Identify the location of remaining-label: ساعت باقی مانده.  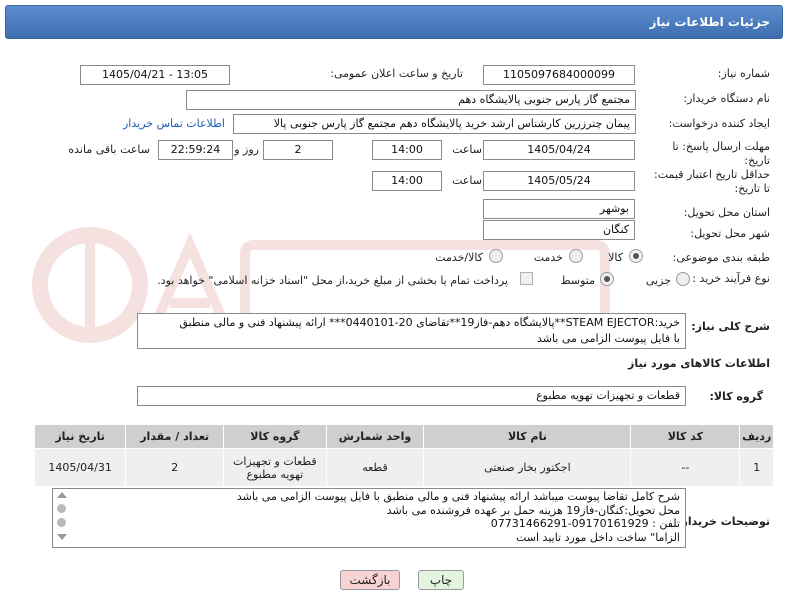
(109, 149).